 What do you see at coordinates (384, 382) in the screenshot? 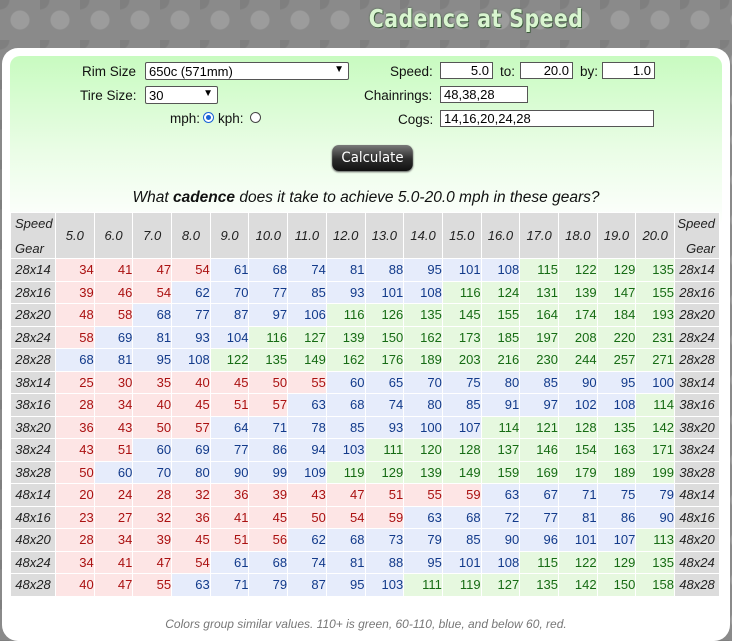
I see `cadence-cell: 65` at bounding box center [384, 382].